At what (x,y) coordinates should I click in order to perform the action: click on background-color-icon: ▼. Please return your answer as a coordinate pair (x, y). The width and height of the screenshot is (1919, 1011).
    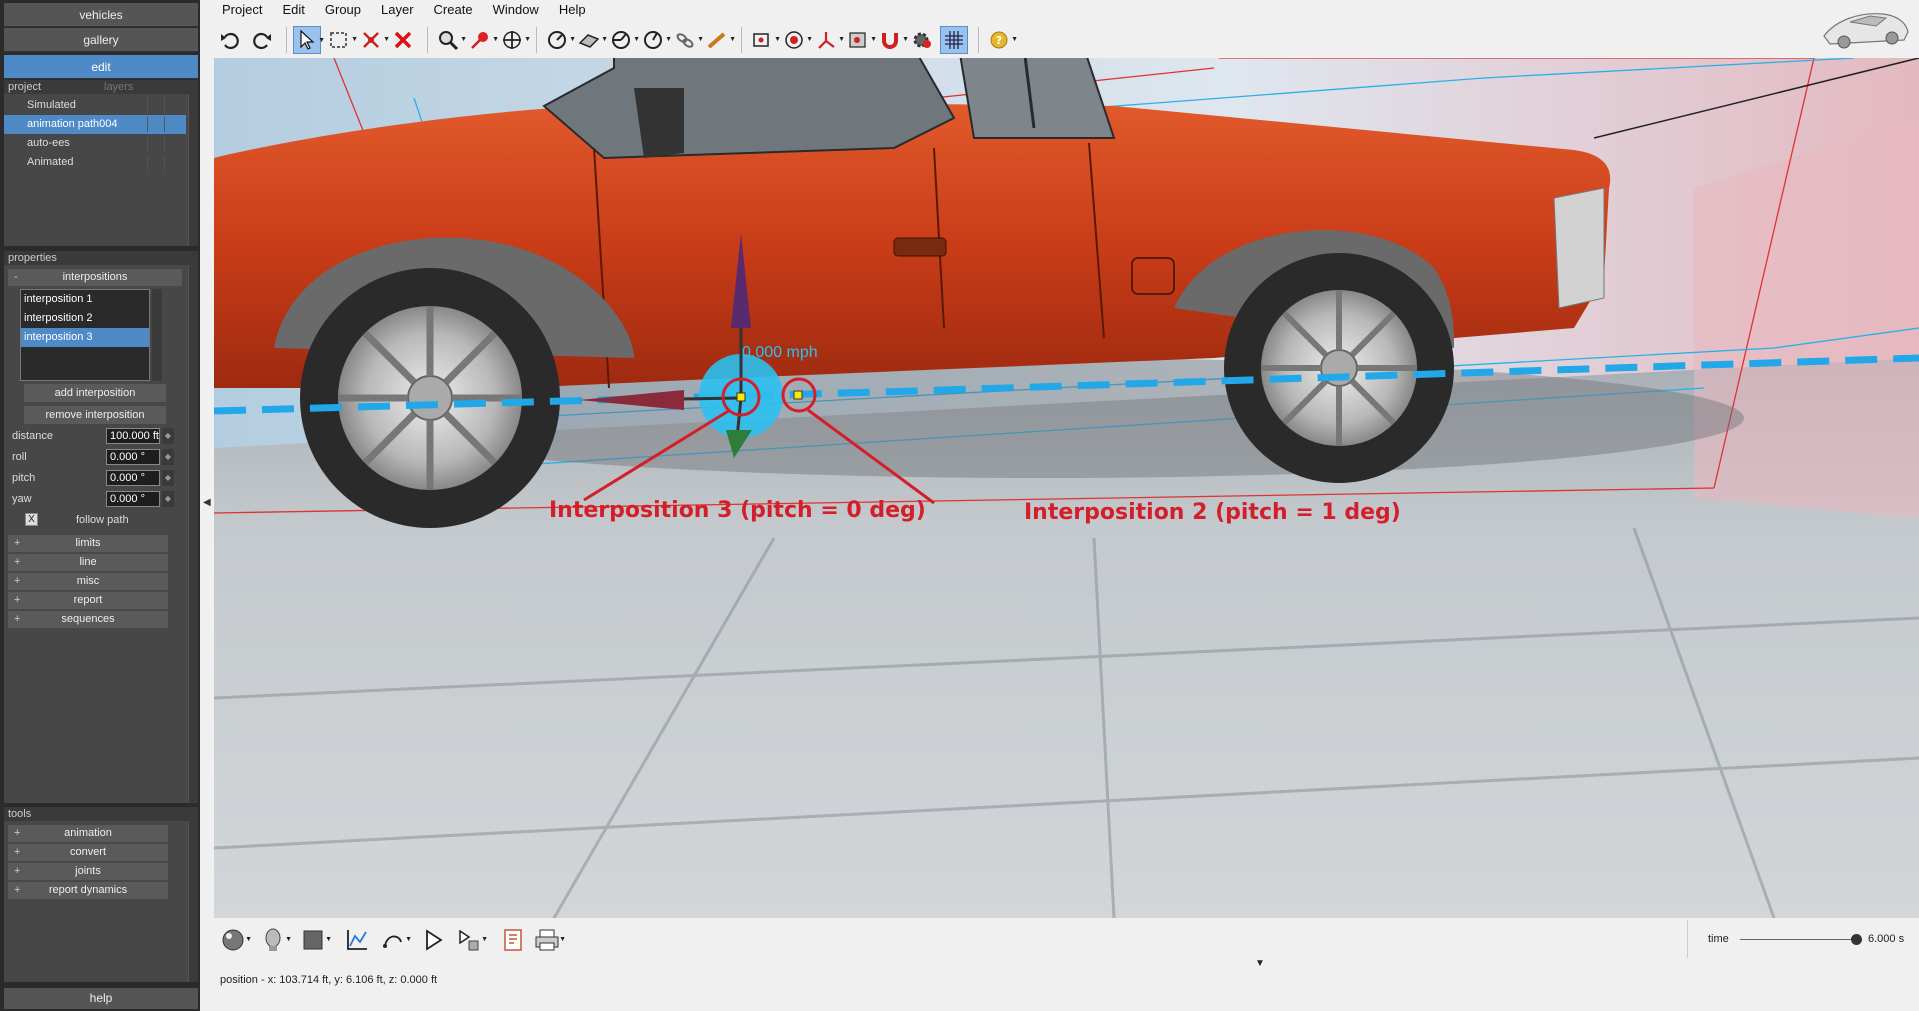
    Looking at the image, I should click on (314, 940).